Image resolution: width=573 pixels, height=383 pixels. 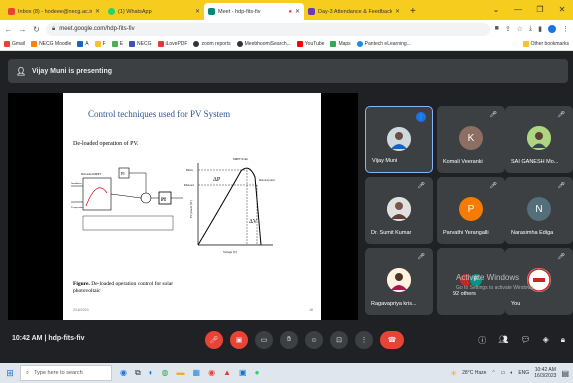 I want to click on new-tab-button: +, so click(x=413, y=11).